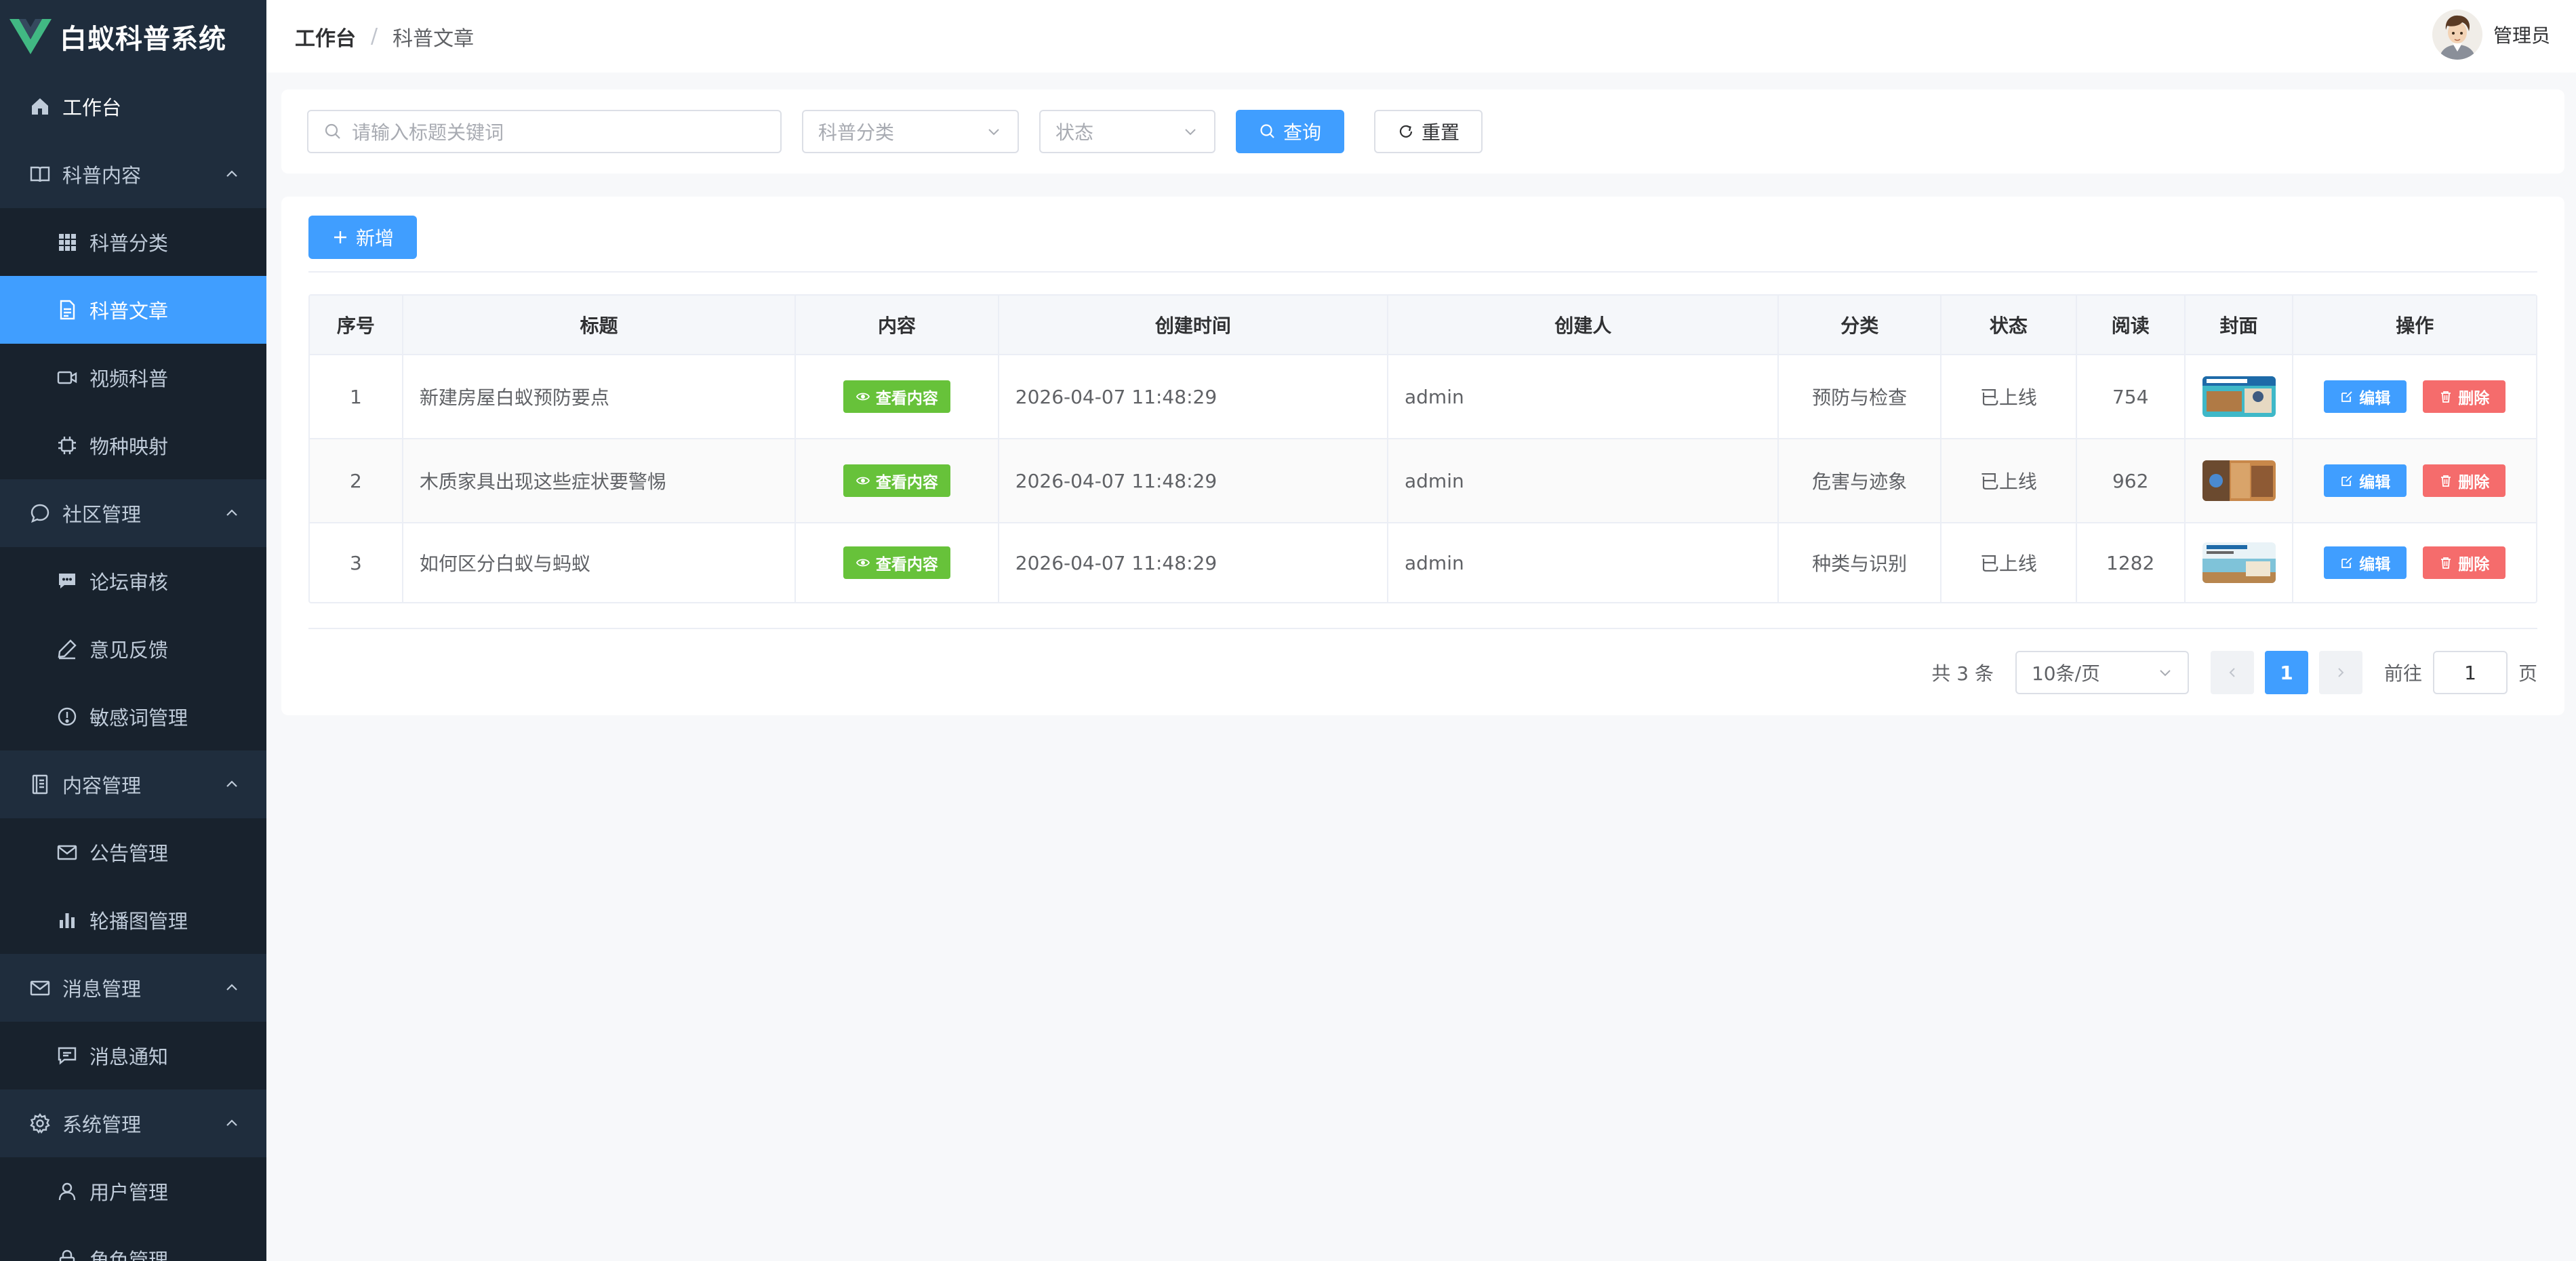  I want to click on prev-page-button, so click(2232, 672).